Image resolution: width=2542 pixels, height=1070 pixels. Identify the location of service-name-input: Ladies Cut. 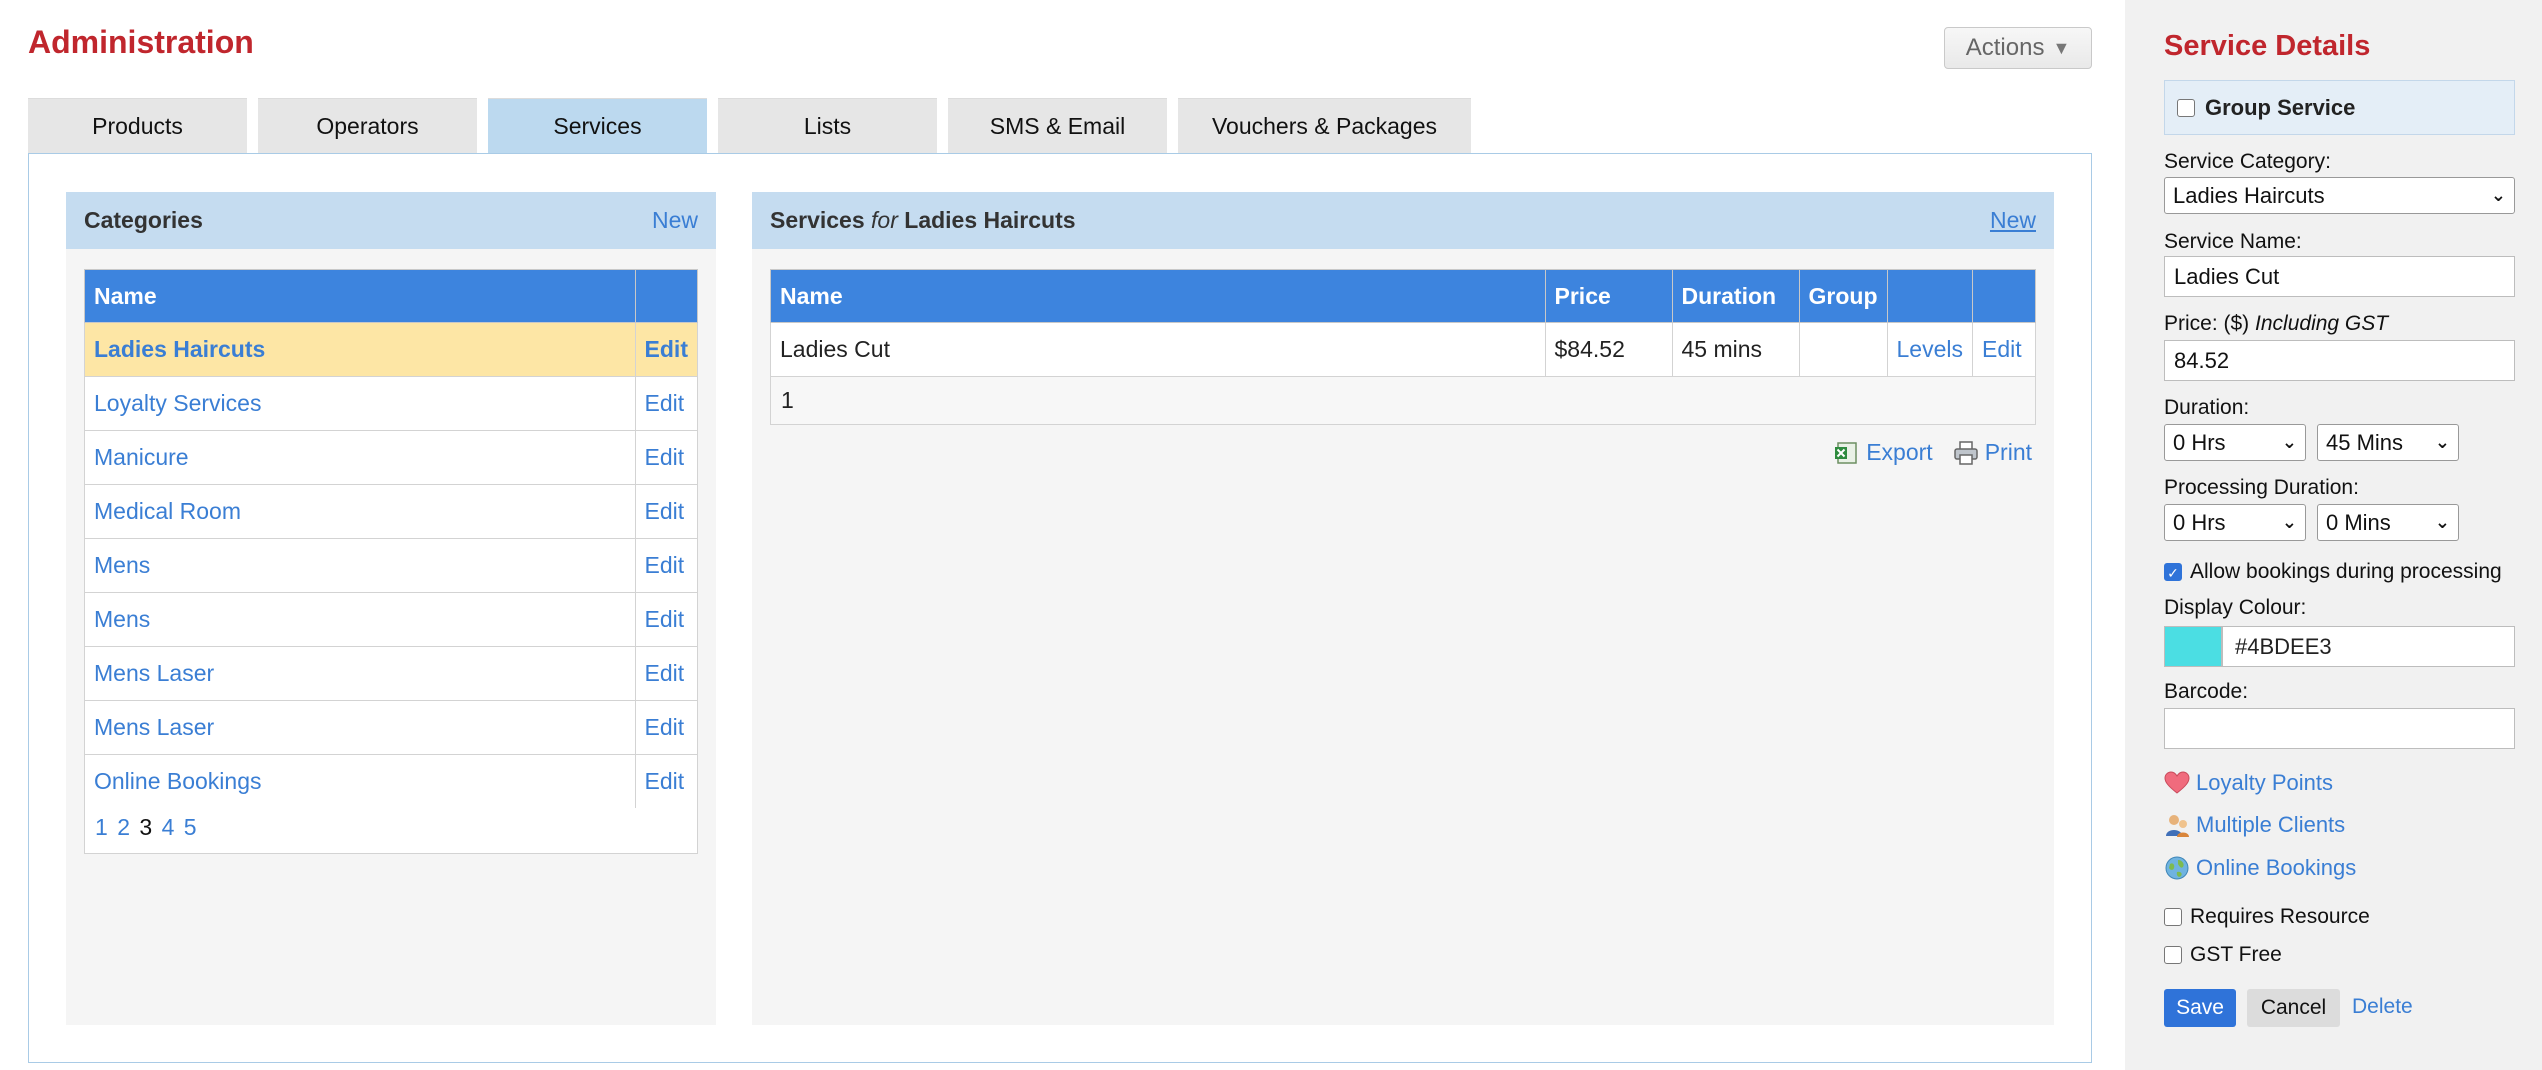
(2339, 276).